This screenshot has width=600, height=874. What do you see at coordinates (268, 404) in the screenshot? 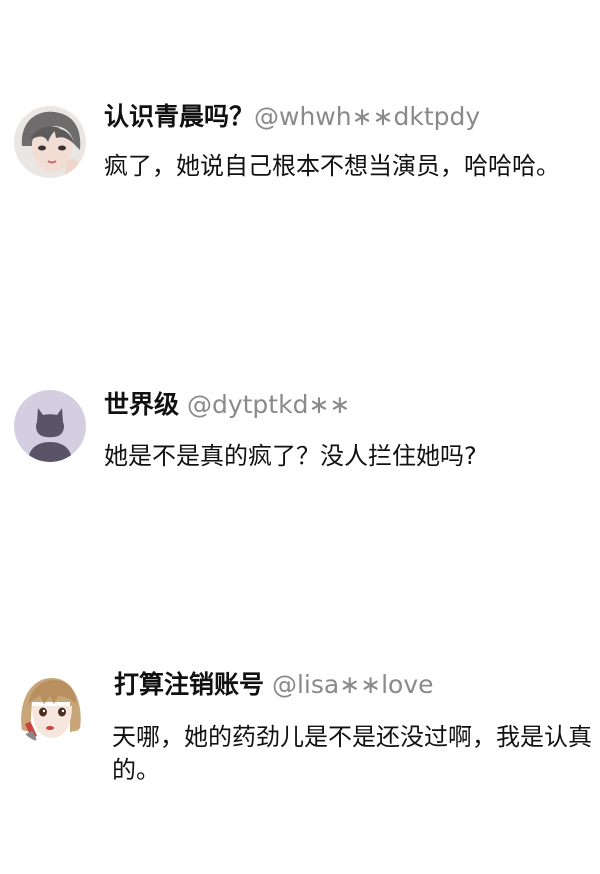
I see `user-handle: @dytptkd∗∗` at bounding box center [268, 404].